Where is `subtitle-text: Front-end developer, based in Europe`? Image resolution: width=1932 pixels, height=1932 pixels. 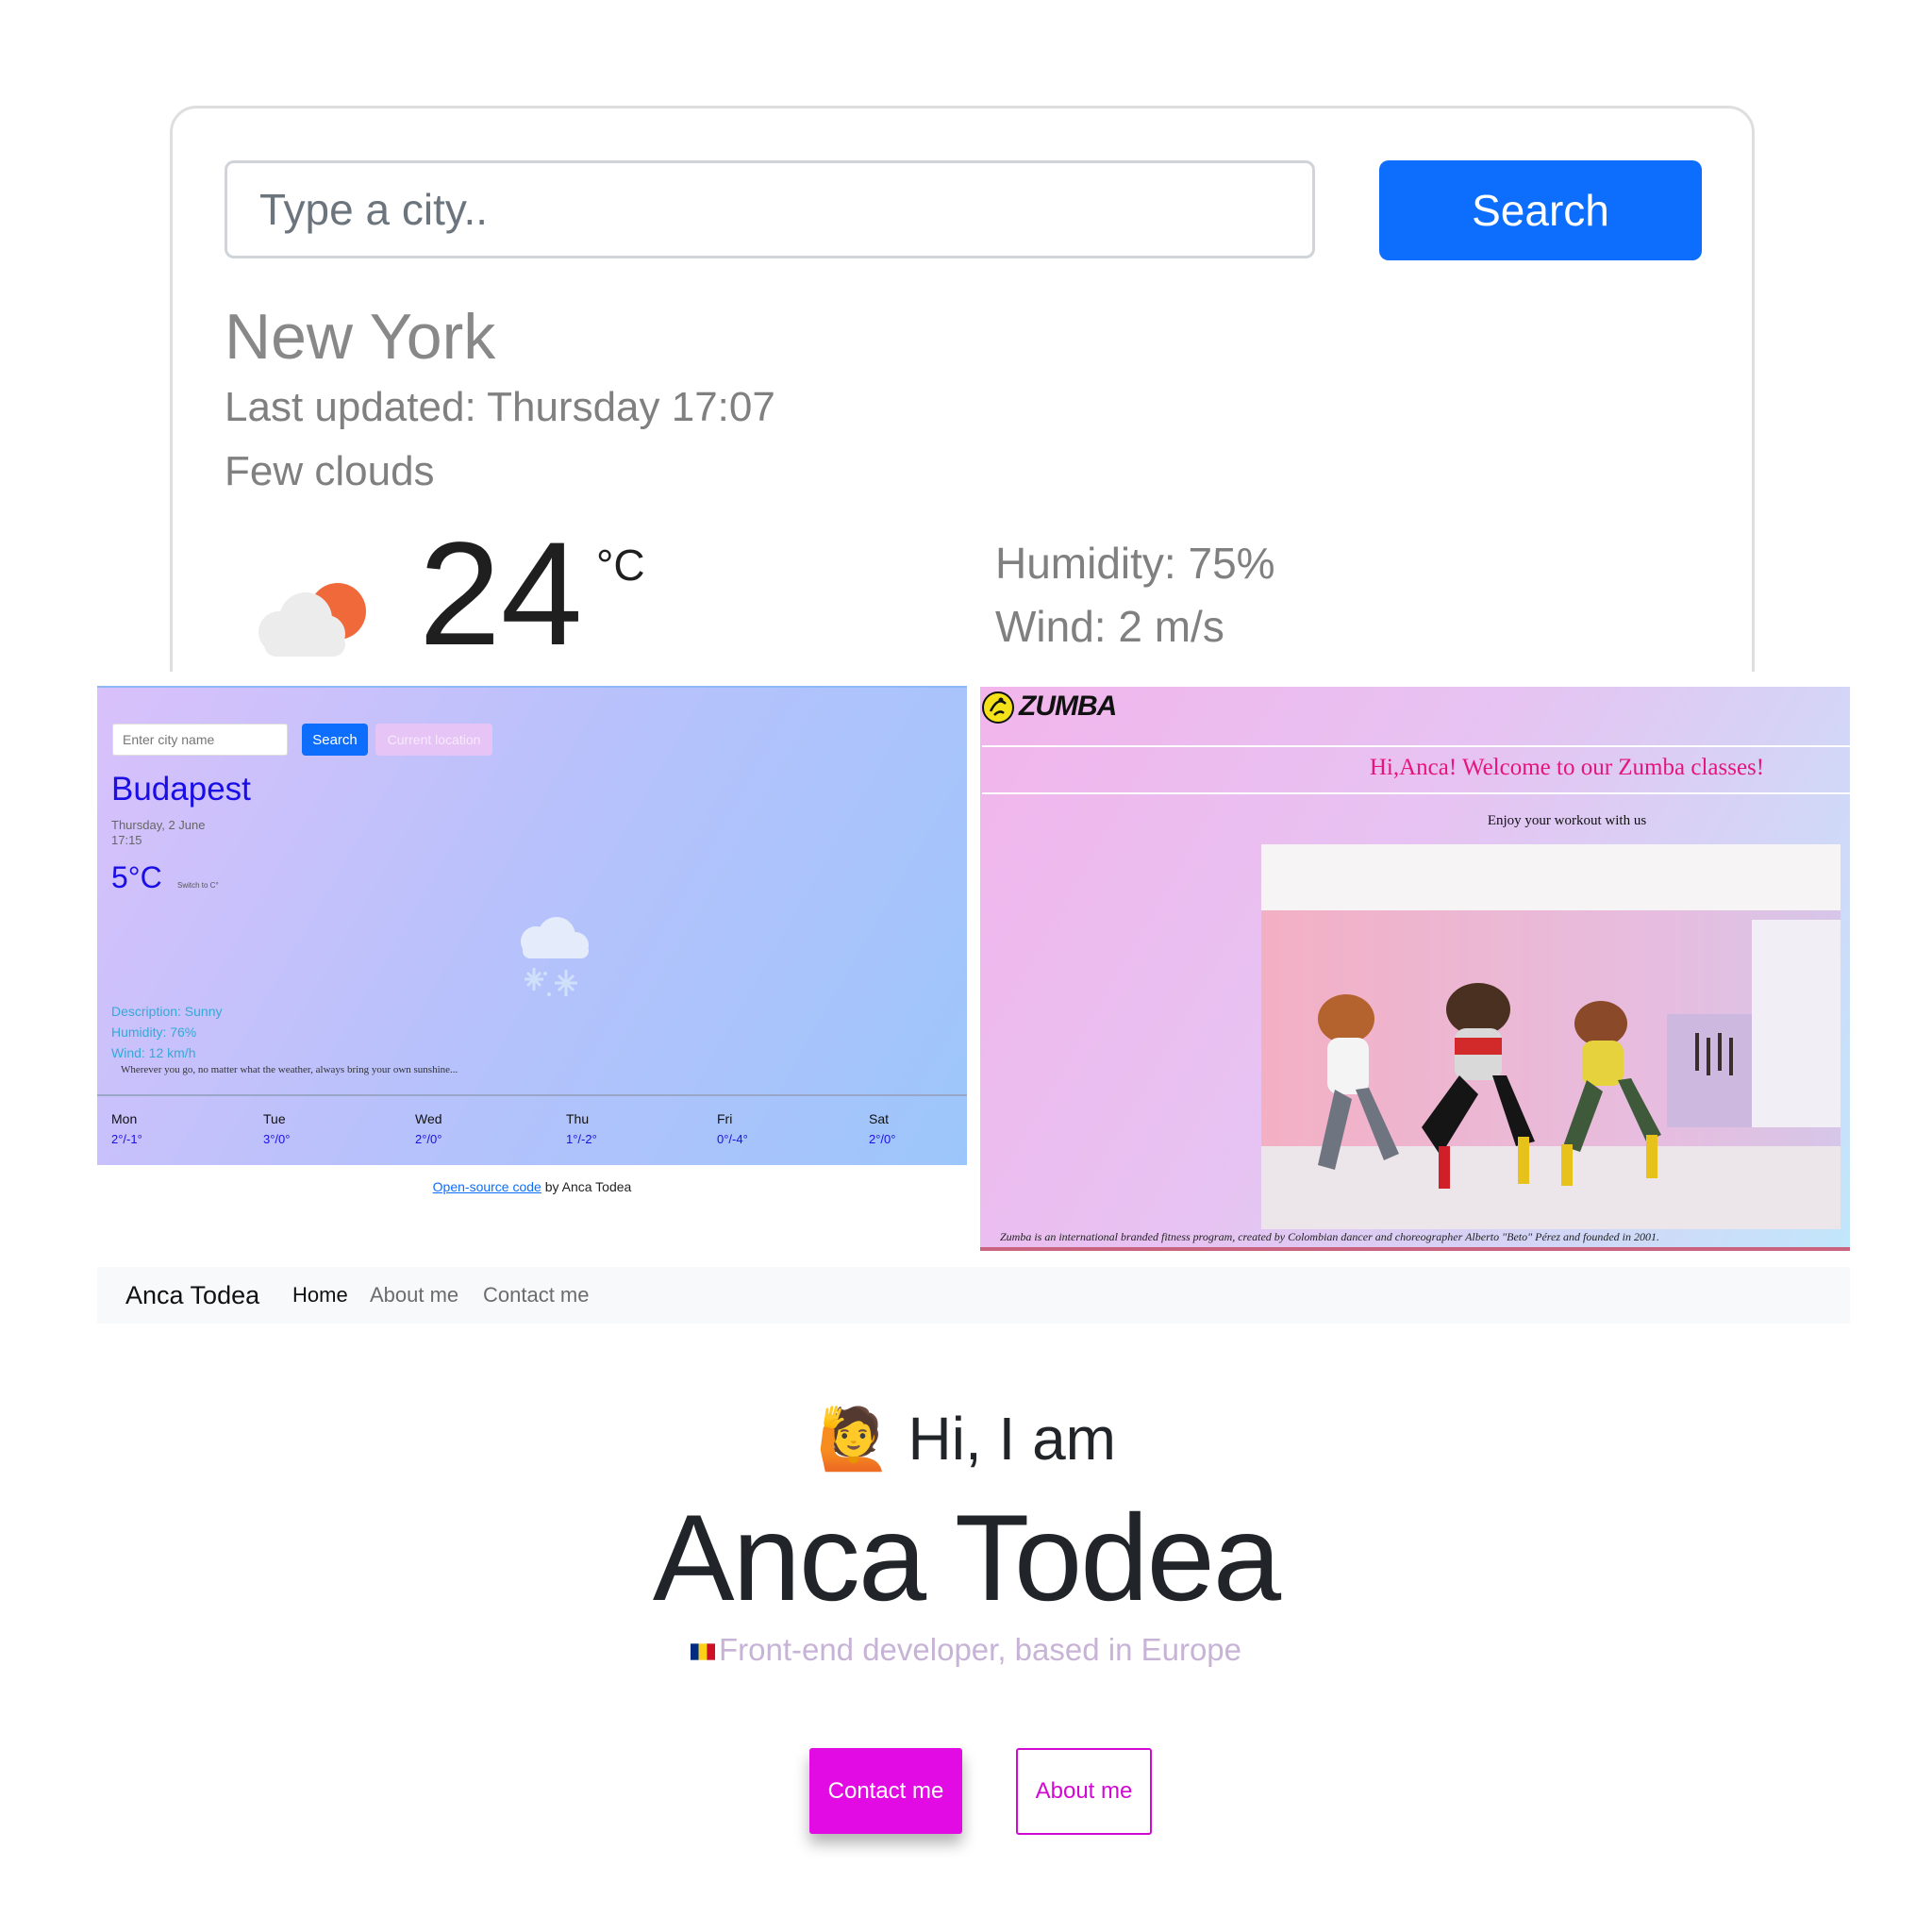
subtitle-text: Front-end developer, based in Europe is located at coordinates (980, 1650).